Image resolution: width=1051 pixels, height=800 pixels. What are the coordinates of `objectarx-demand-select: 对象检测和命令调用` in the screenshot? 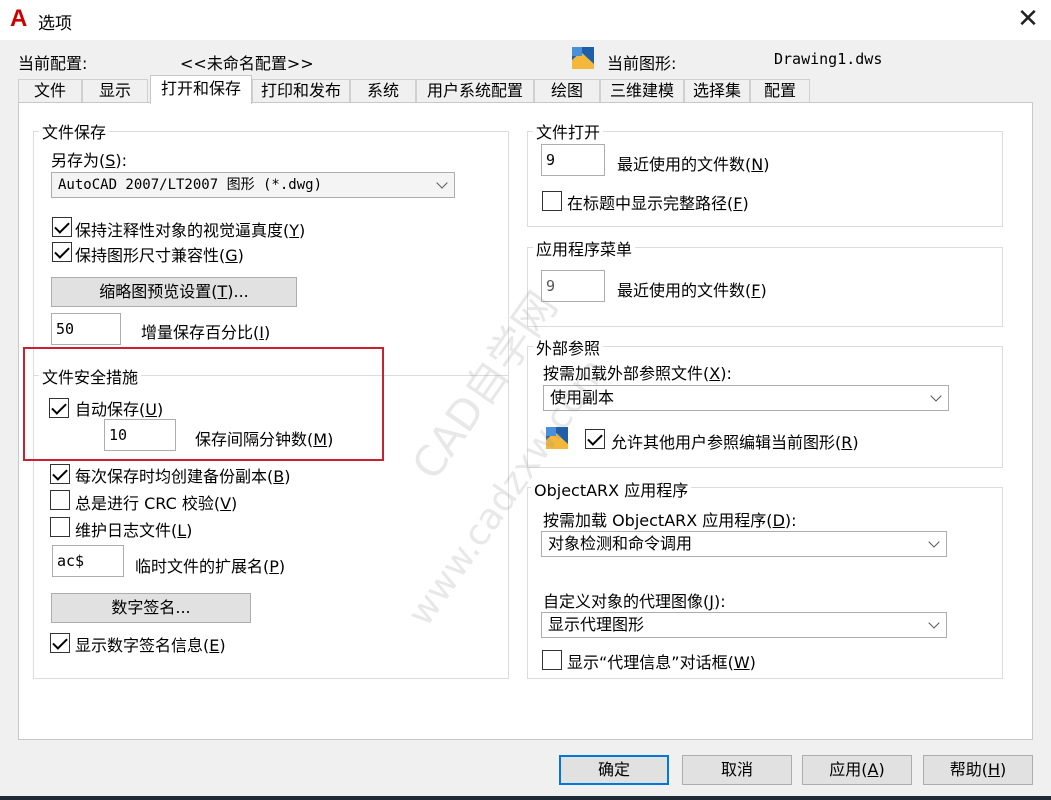 It's located at (744, 544).